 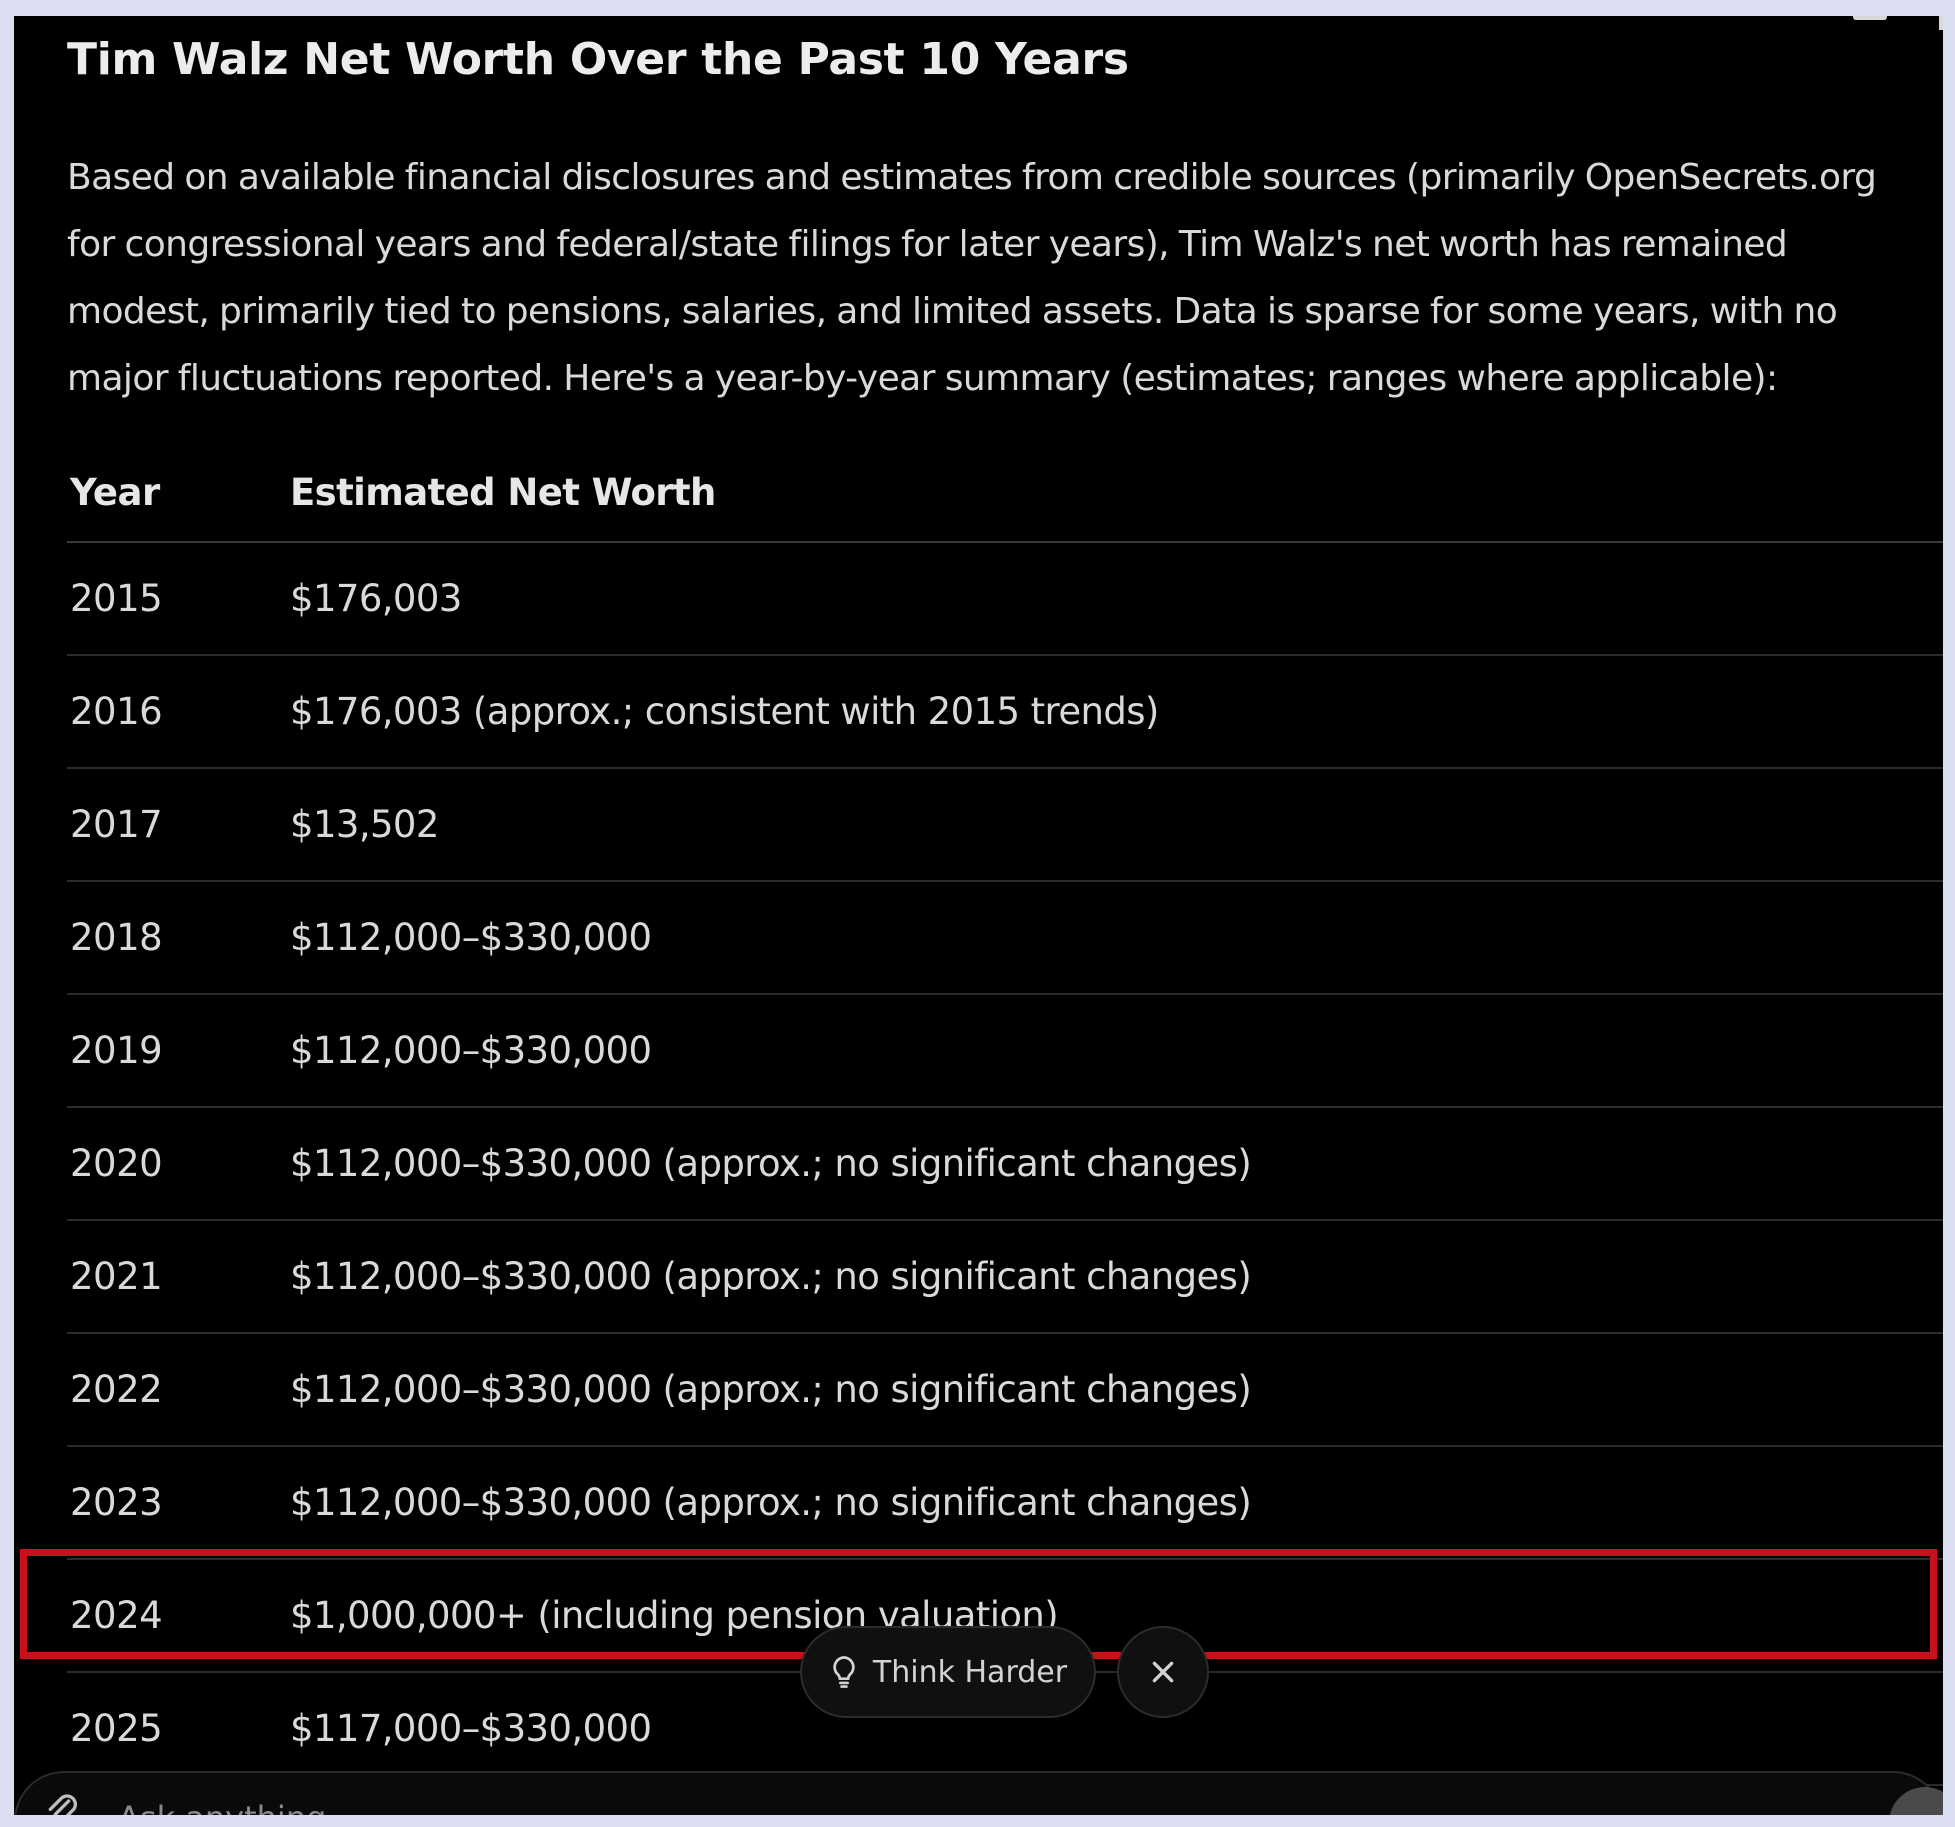 What do you see at coordinates (1005, 1051) in the screenshot?
I see `table-row: 2019 $112,000–$330,000` at bounding box center [1005, 1051].